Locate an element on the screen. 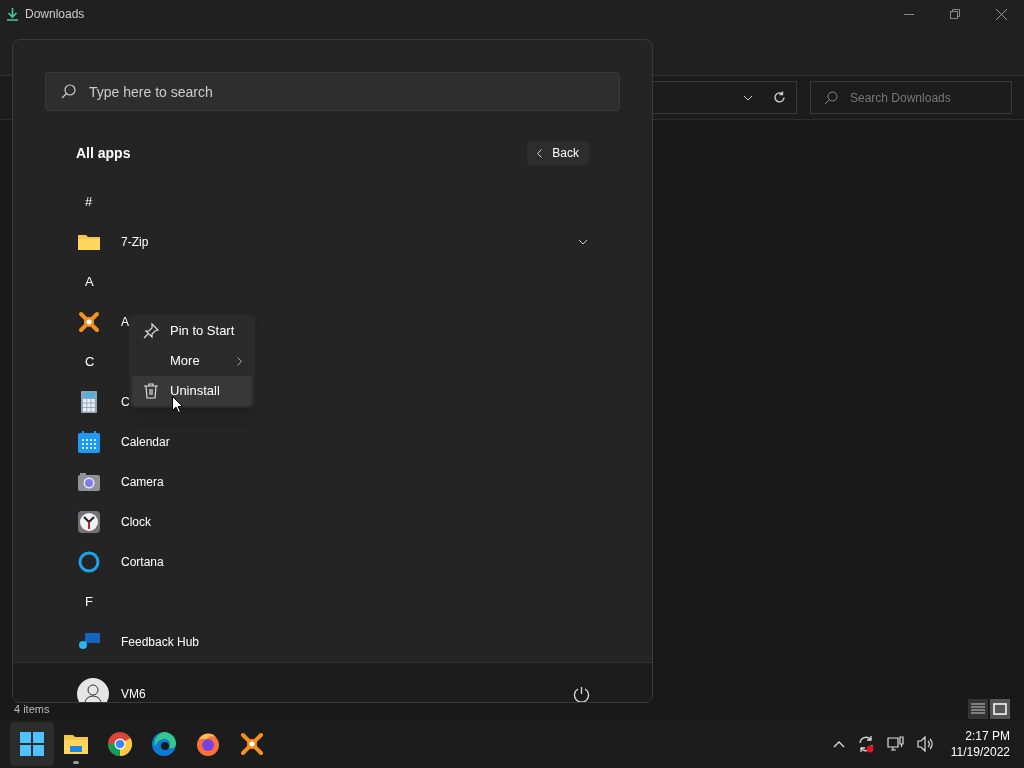 Image resolution: width=1024 pixels, height=768 pixels. app-name: Clock is located at coordinates (136, 522).